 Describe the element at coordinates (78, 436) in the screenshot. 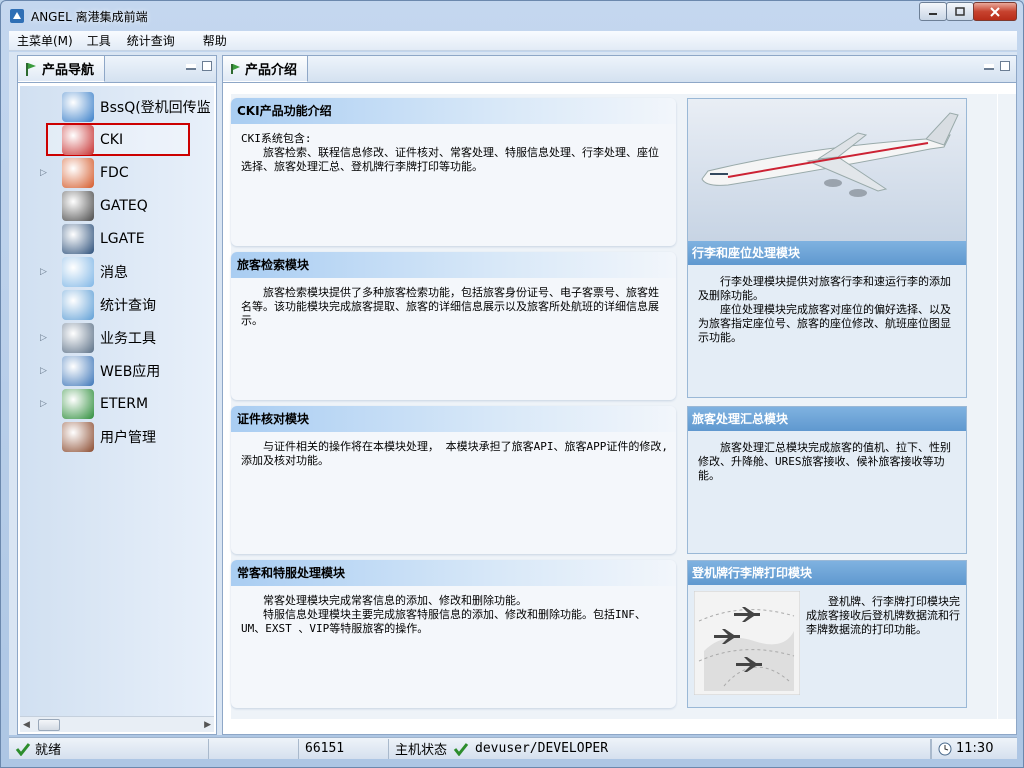

I see `user-icon` at that location.